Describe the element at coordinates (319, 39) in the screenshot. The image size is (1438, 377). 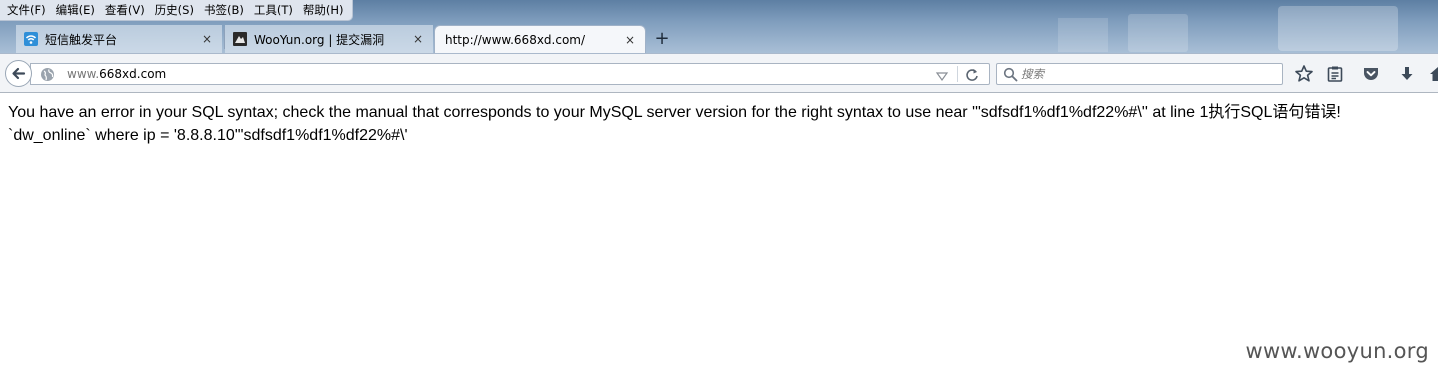
I see `tab-label: WooYun.org | 提交漏洞` at that location.